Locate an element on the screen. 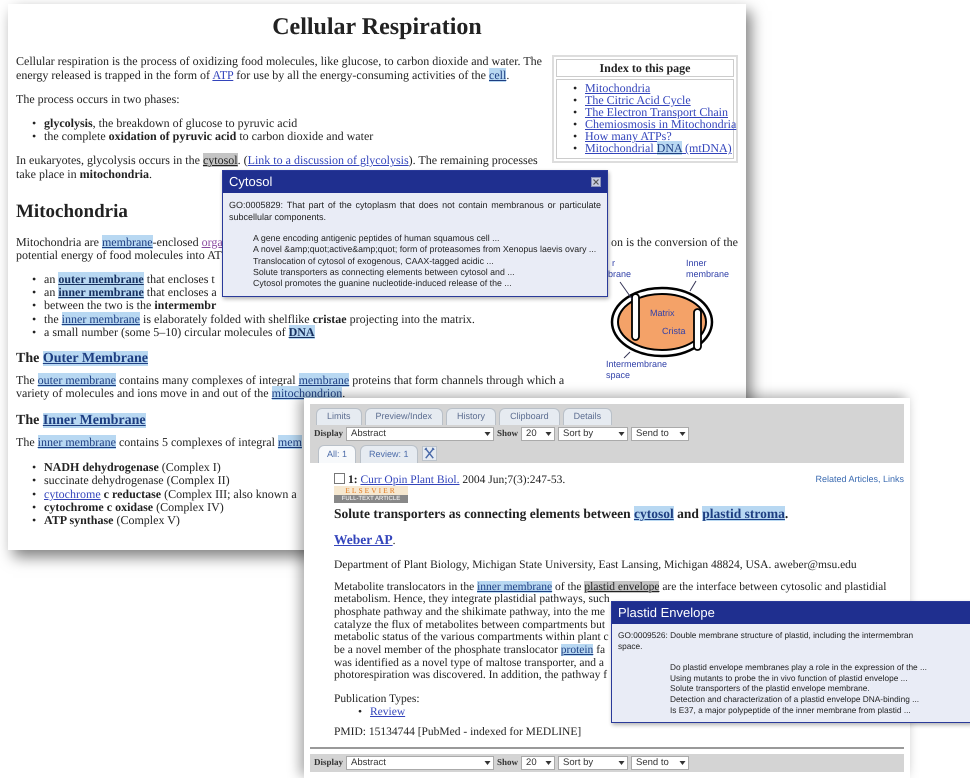 The image size is (970, 778). paragraph-fragment: on is the conversion of the is located at coordinates (674, 242).